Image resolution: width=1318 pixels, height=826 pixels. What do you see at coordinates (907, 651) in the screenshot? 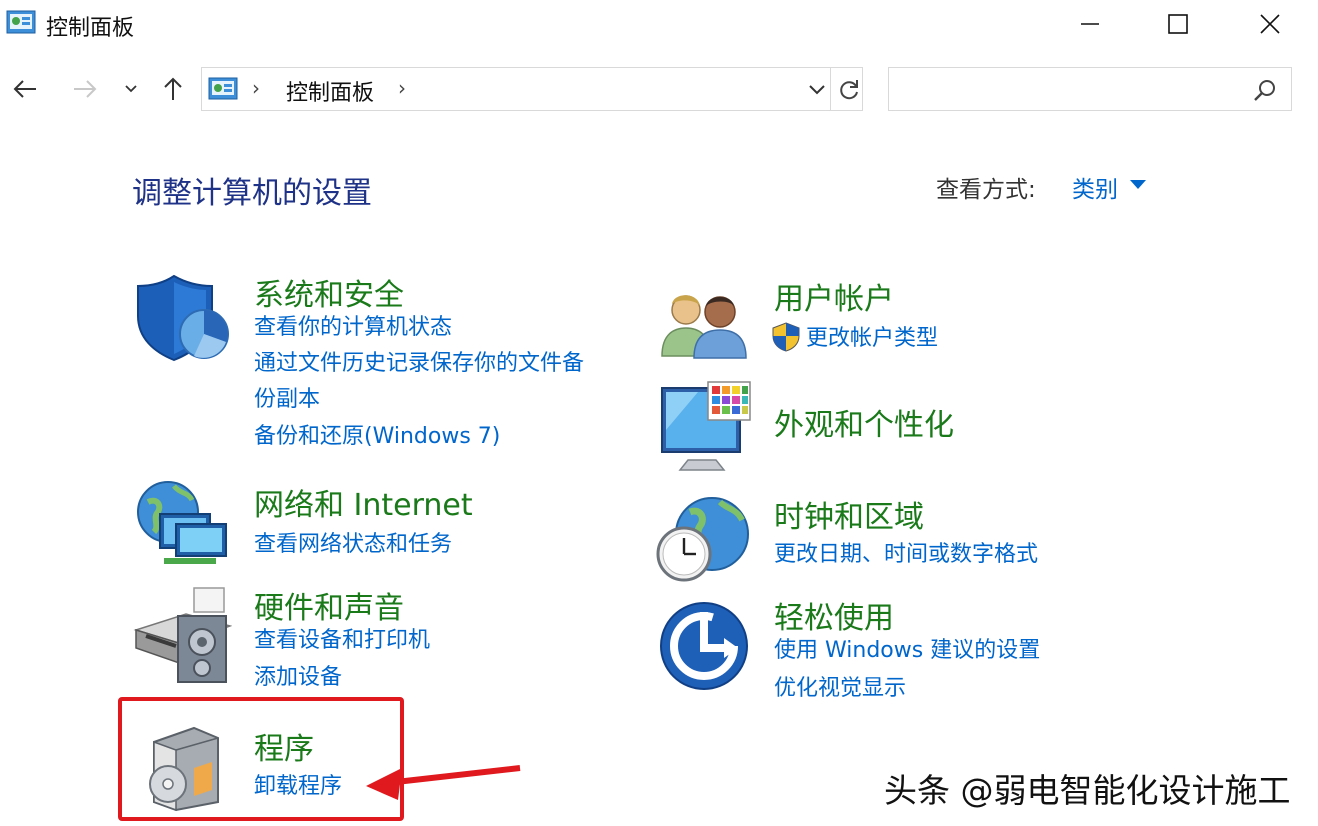
I see `link-windows-recommended-settings: 使用 Windows 建议的设置` at bounding box center [907, 651].